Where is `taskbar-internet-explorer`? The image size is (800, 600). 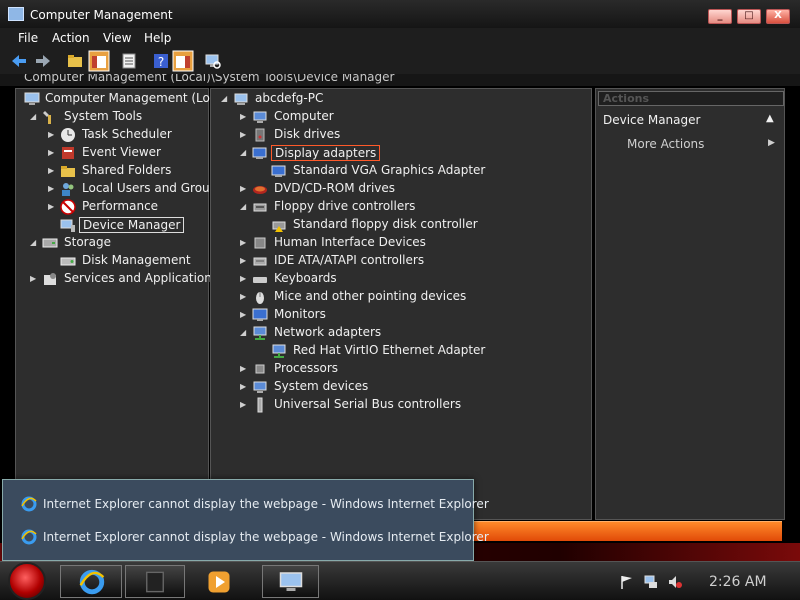 taskbar-internet-explorer is located at coordinates (91, 581).